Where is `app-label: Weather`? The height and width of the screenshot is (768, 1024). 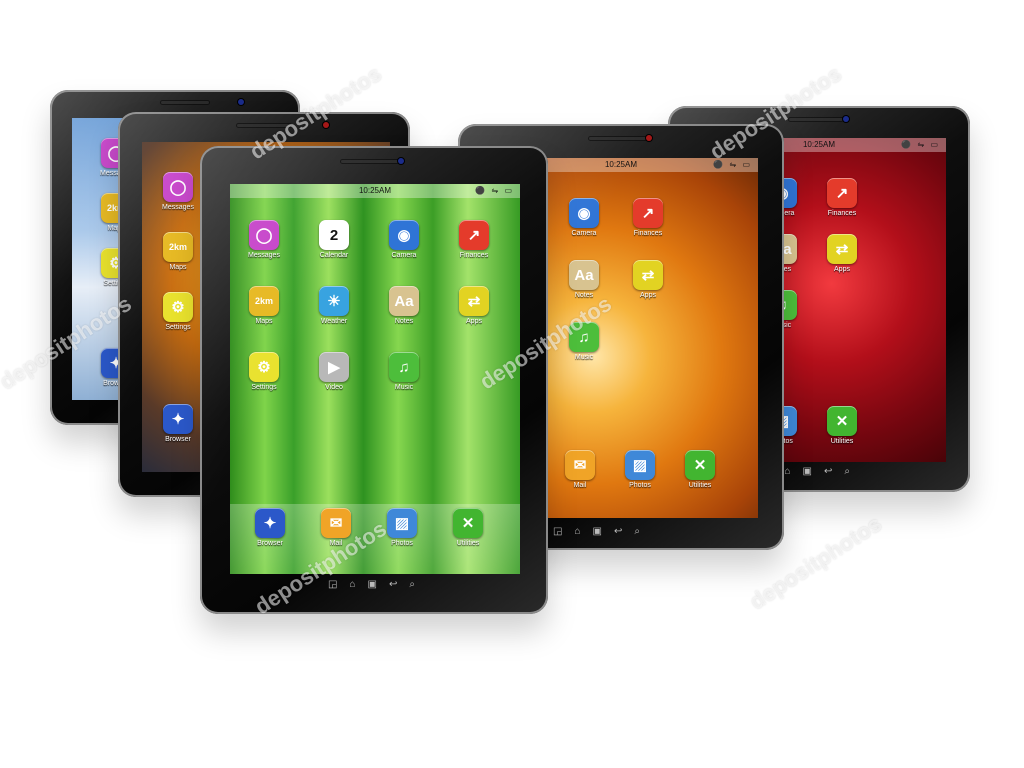
app-label: Weather is located at coordinates (334, 321).